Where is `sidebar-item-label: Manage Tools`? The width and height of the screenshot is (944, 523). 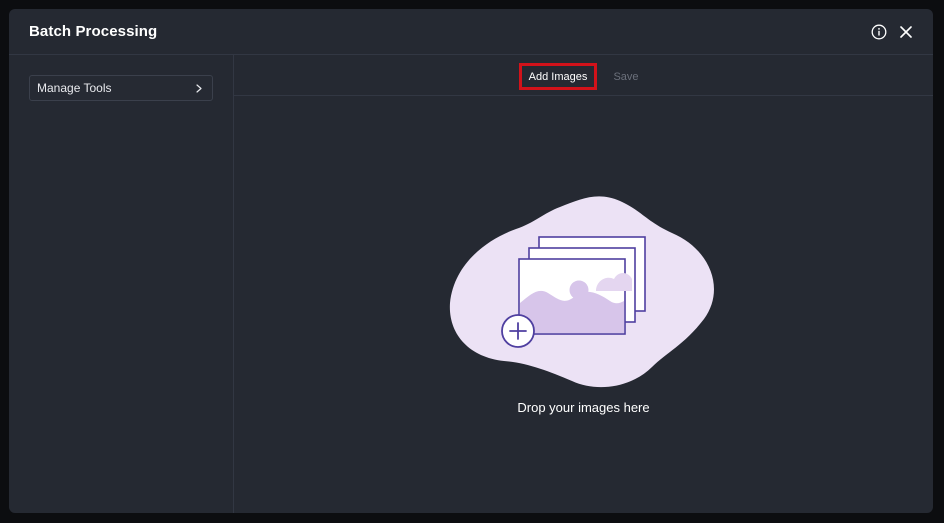 sidebar-item-label: Manage Tools is located at coordinates (74, 88).